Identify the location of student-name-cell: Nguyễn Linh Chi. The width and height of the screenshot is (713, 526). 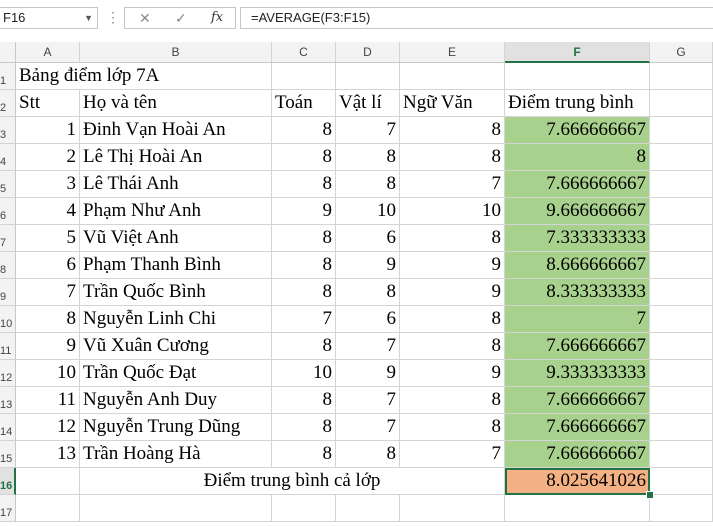
(176, 319).